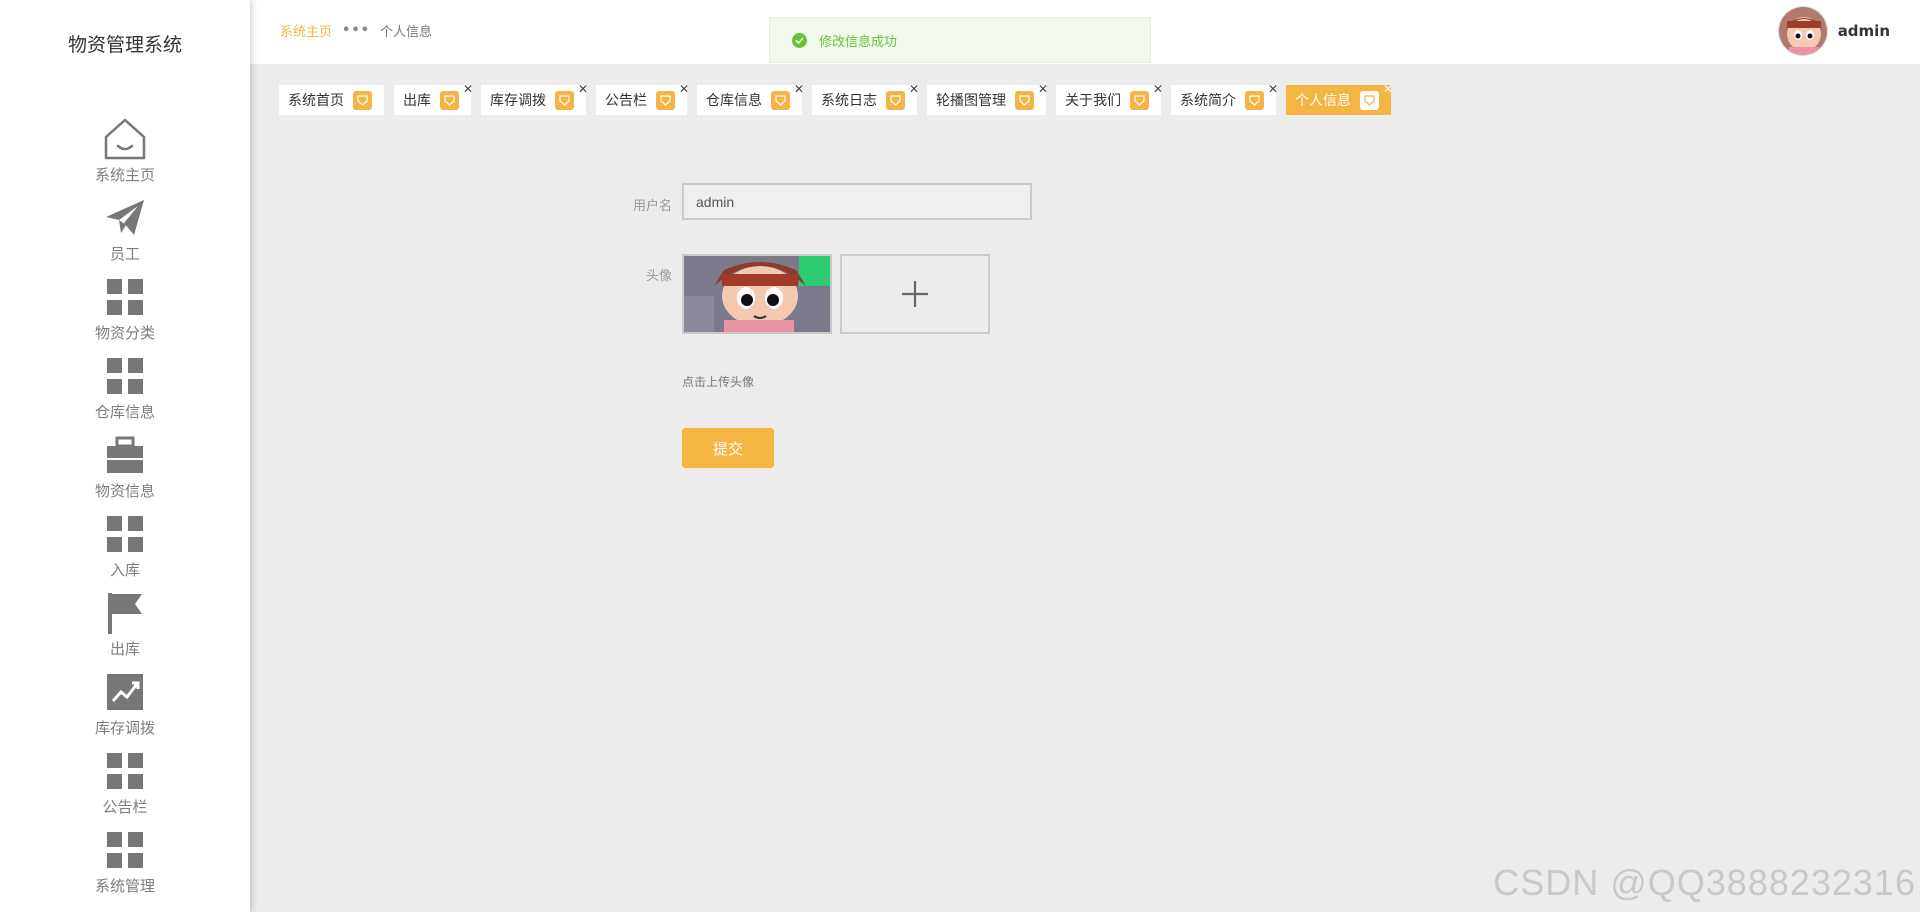 The width and height of the screenshot is (1920, 912). What do you see at coordinates (652, 206) in the screenshot?
I see `username-label: 用户名` at bounding box center [652, 206].